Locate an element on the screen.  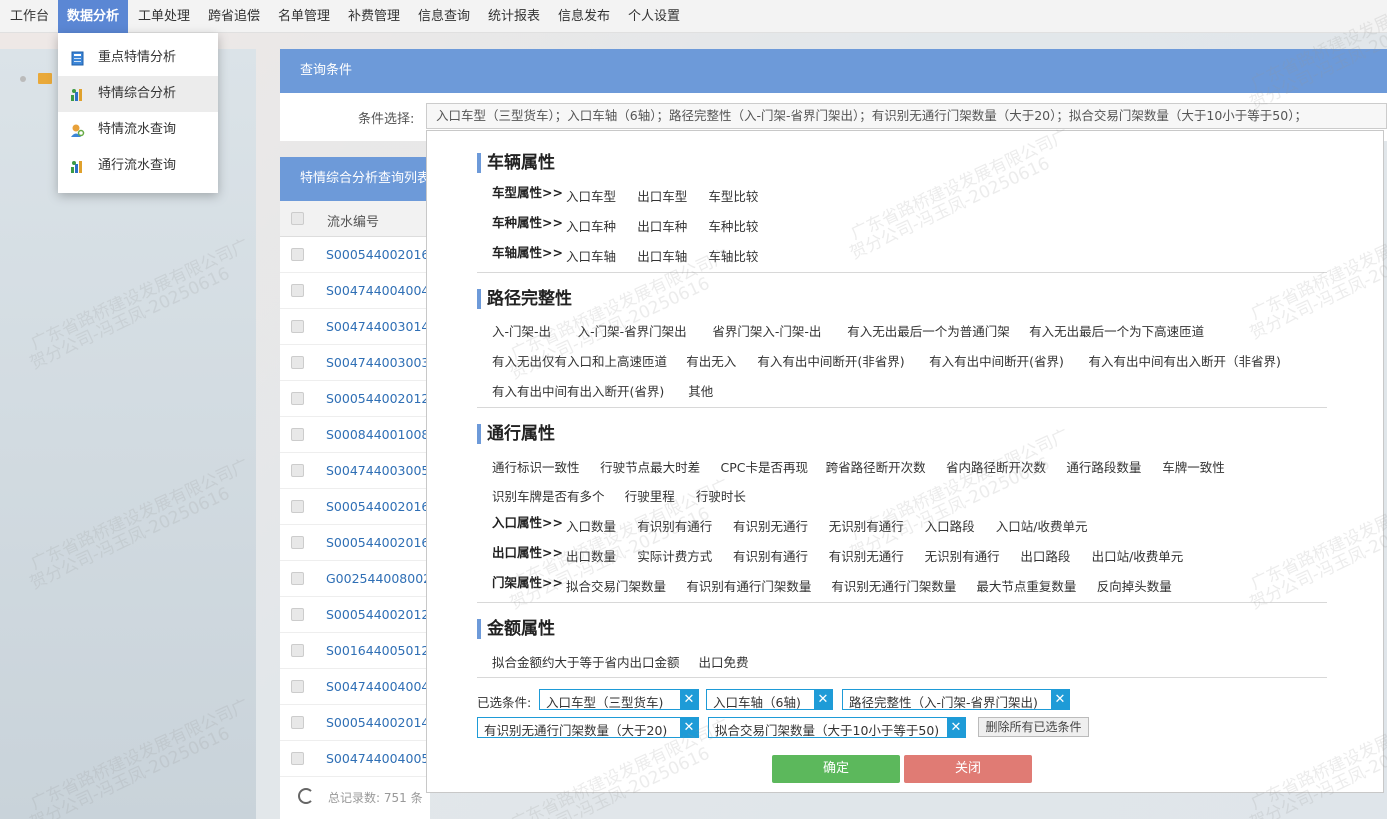
condition-option: 入口数量 is located at coordinates (591, 525).